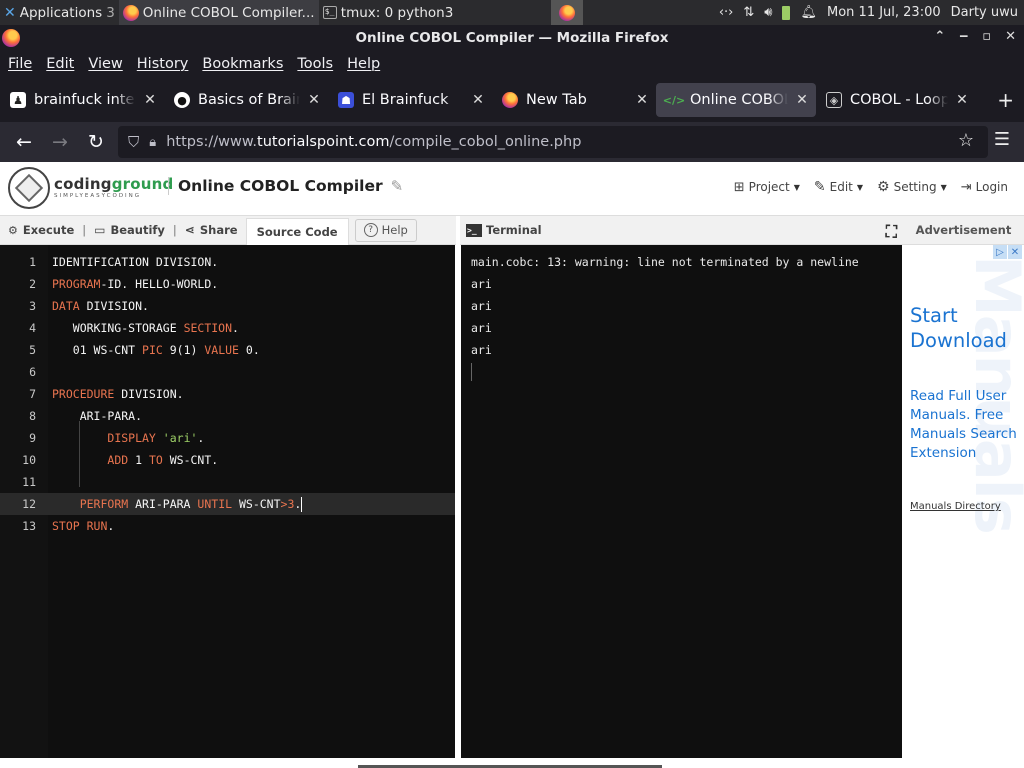  I want to click on tab-title: brainfuck interpreter, so click(85, 100).